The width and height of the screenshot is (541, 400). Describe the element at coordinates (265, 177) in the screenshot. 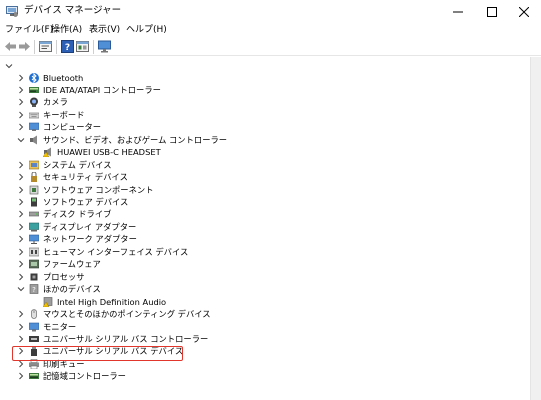

I see `device-tree-category-row: セキュリティ デバイス` at that location.